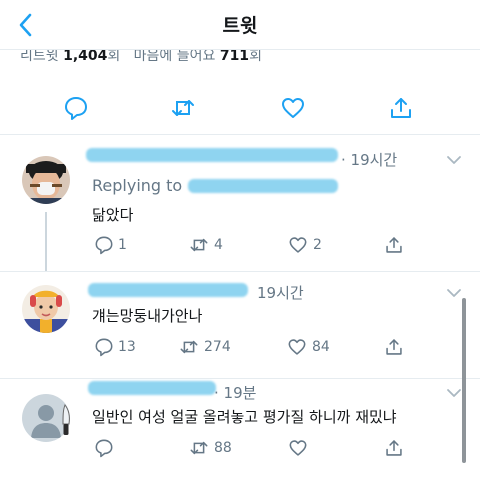 The width and height of the screenshot is (480, 480). I want to click on retweet-button: 274, so click(204, 347).